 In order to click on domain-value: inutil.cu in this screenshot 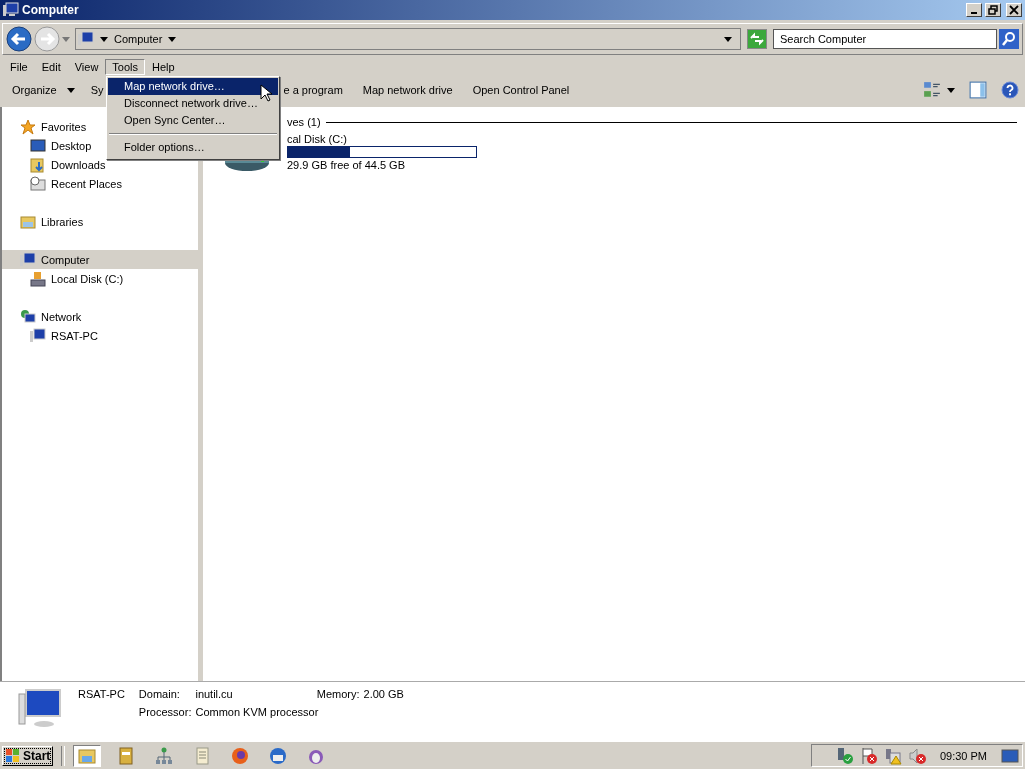, I will do `click(214, 694)`.